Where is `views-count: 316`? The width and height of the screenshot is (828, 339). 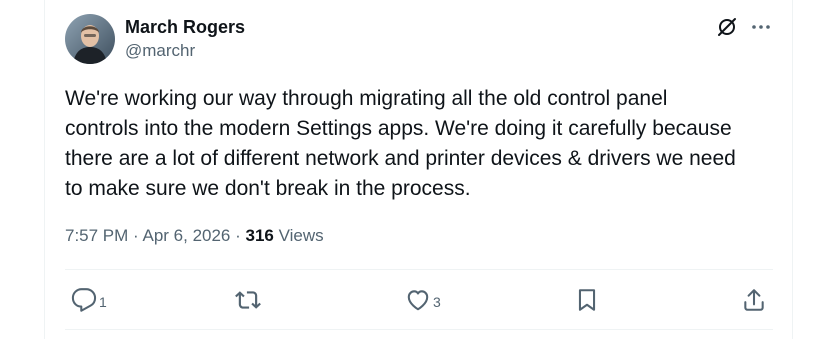
views-count: 316 is located at coordinates (259, 235).